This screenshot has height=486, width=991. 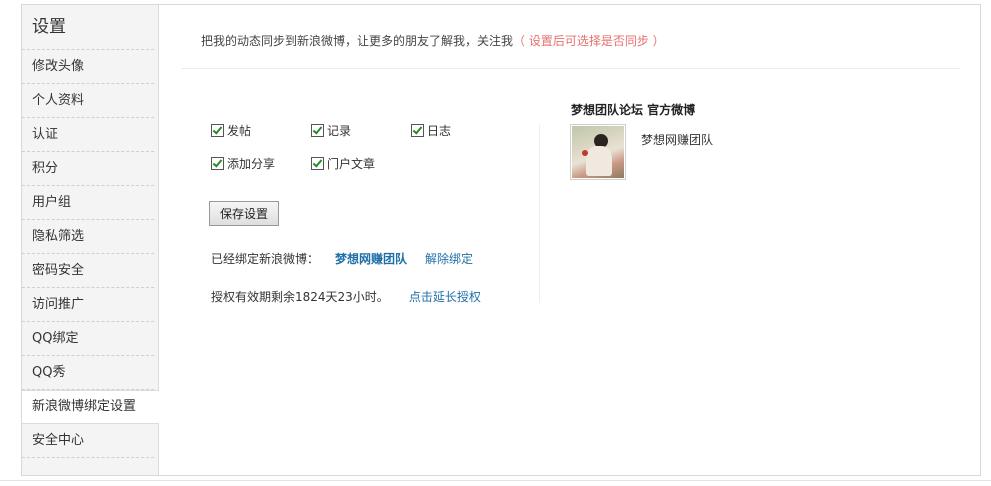 I want to click on sidebar-item-security-center: 安全中心, so click(x=88, y=441).